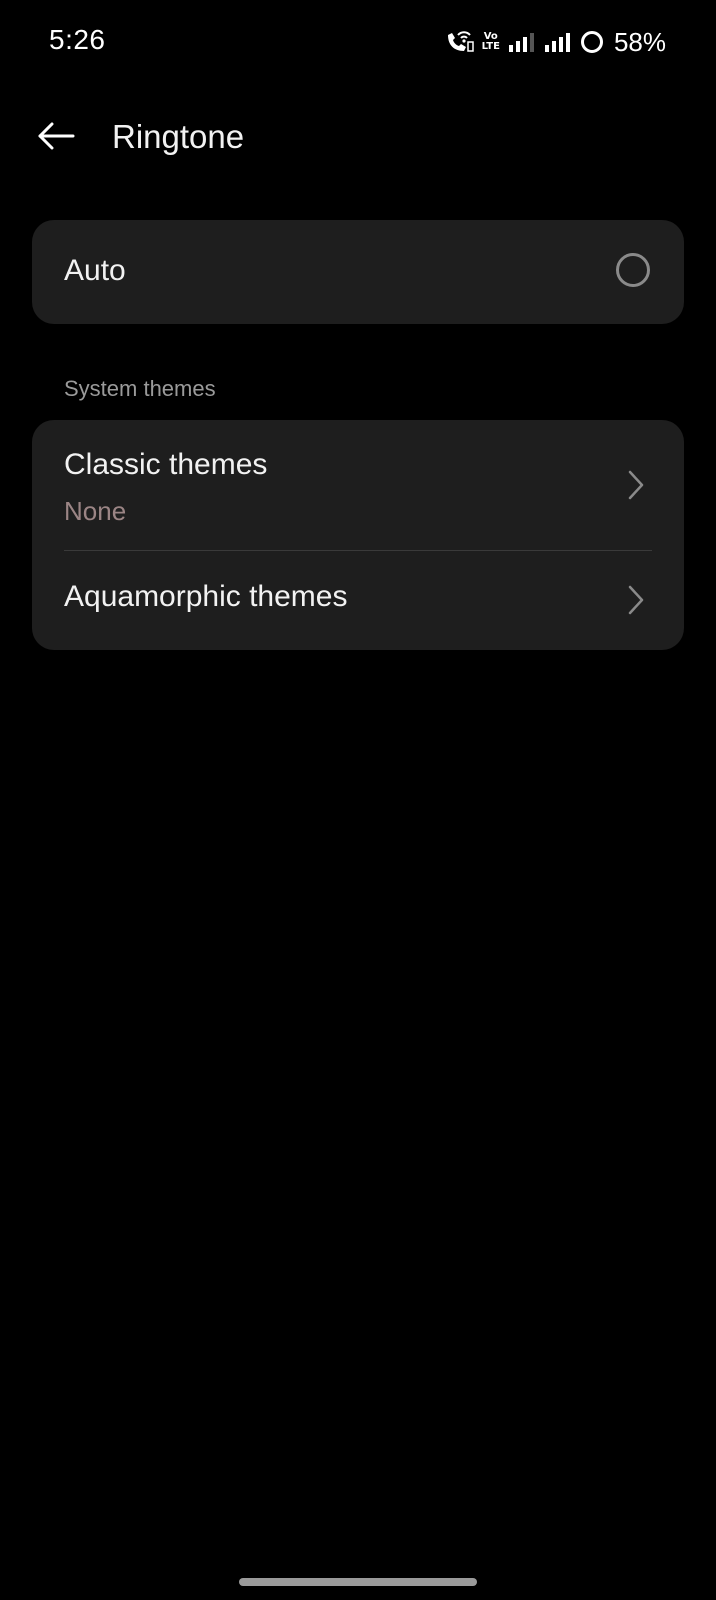  Describe the element at coordinates (358, 1582) in the screenshot. I see `home-gesture-bar` at that location.